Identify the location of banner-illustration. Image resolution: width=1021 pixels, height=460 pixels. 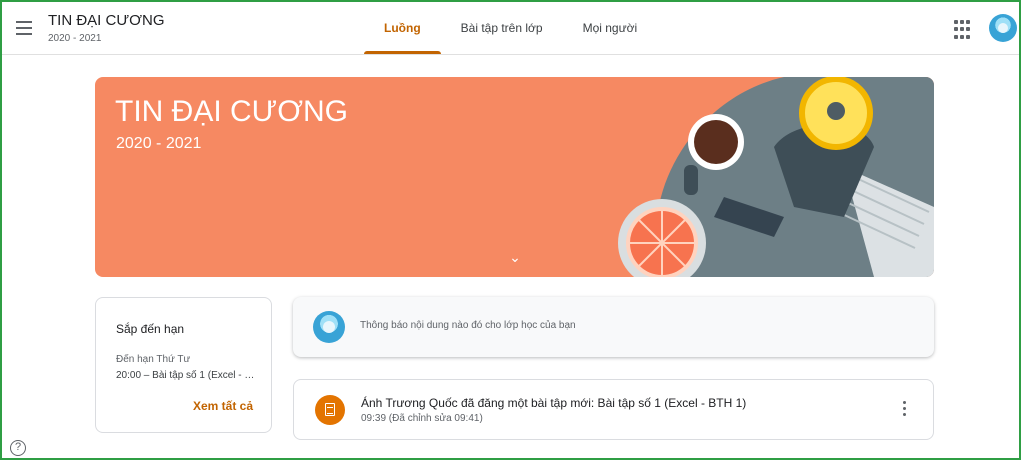
(776, 177).